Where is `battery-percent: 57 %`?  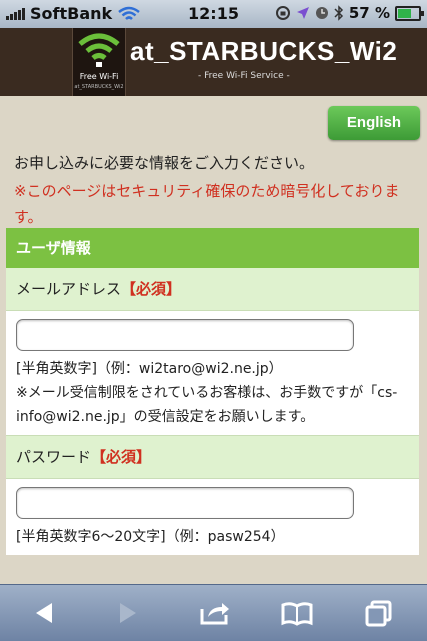 battery-percent: 57 % is located at coordinates (369, 13).